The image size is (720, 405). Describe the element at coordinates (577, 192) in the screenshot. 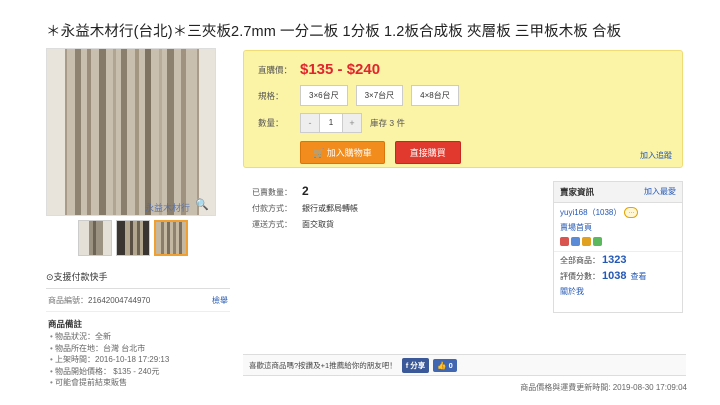

I see `seller-header-title: 賣家資訊` at that location.